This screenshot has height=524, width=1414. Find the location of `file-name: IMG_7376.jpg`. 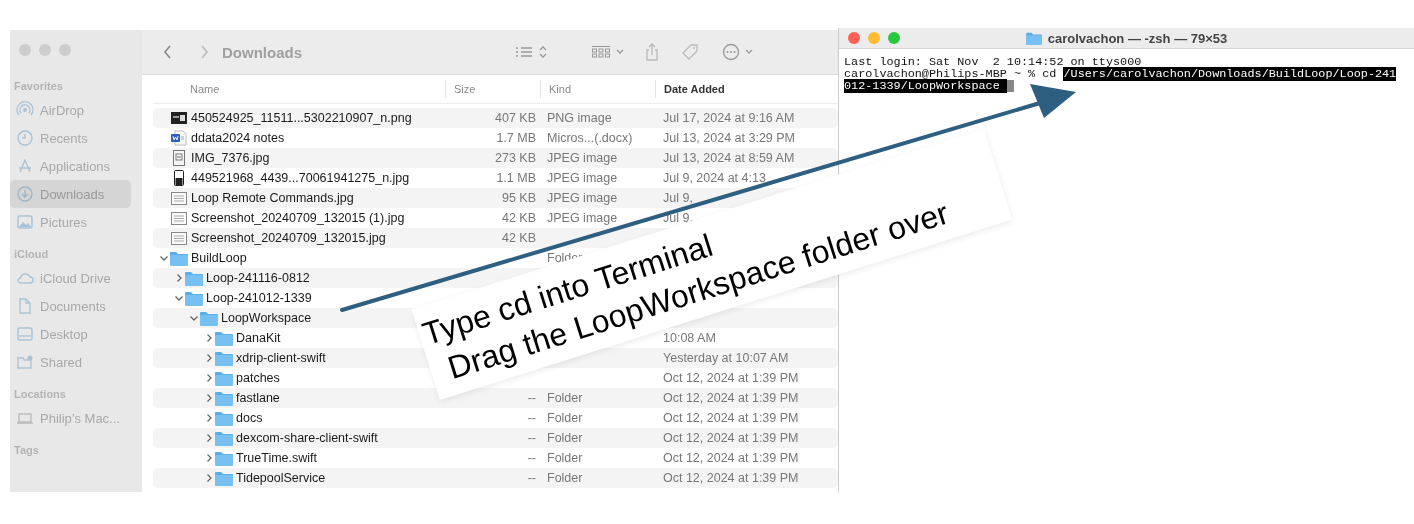

file-name: IMG_7376.jpg is located at coordinates (230, 158).